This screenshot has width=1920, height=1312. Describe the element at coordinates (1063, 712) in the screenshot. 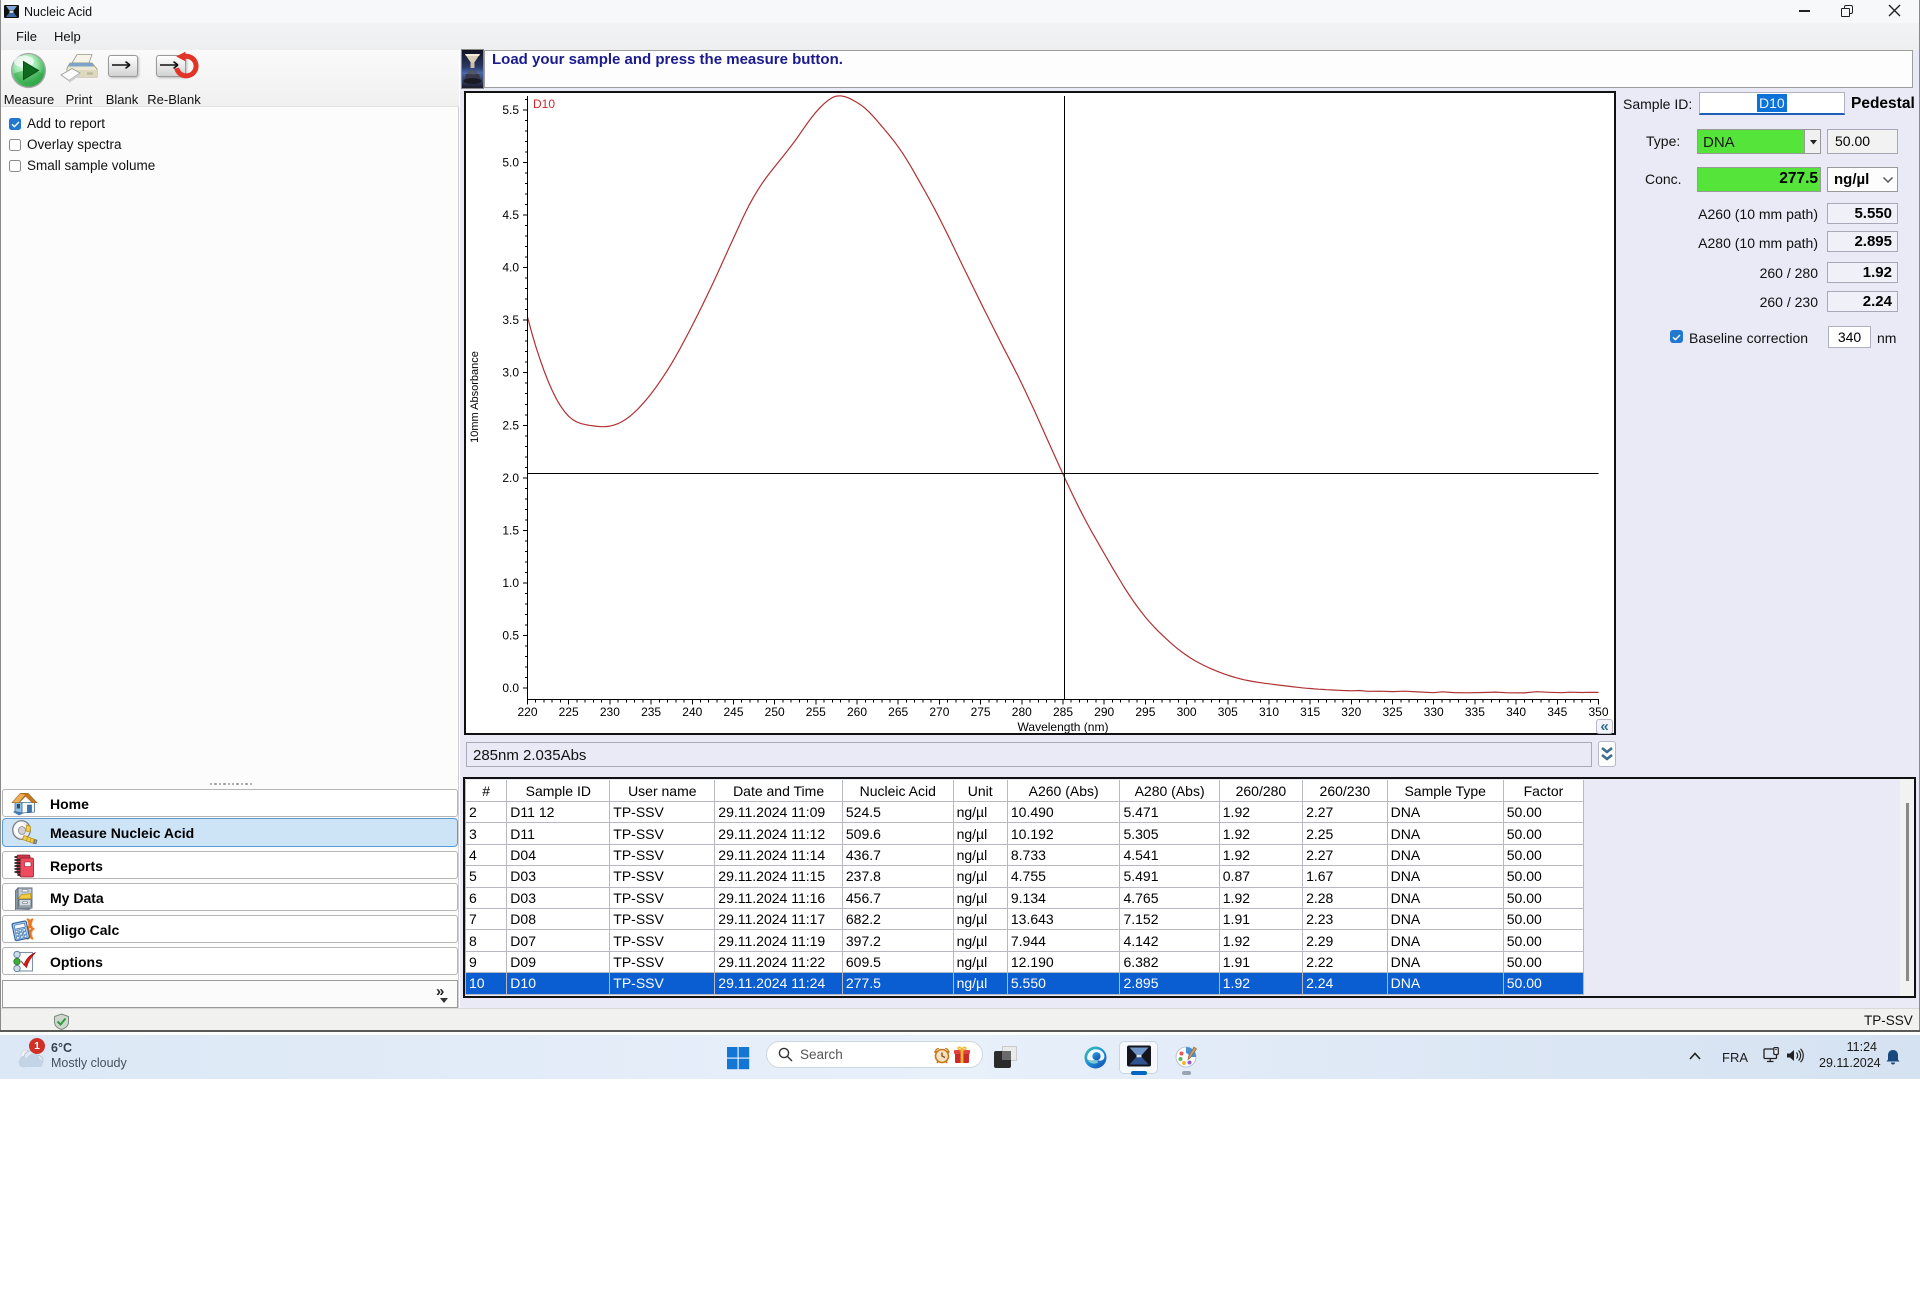

I see `svg-text: 285` at that location.